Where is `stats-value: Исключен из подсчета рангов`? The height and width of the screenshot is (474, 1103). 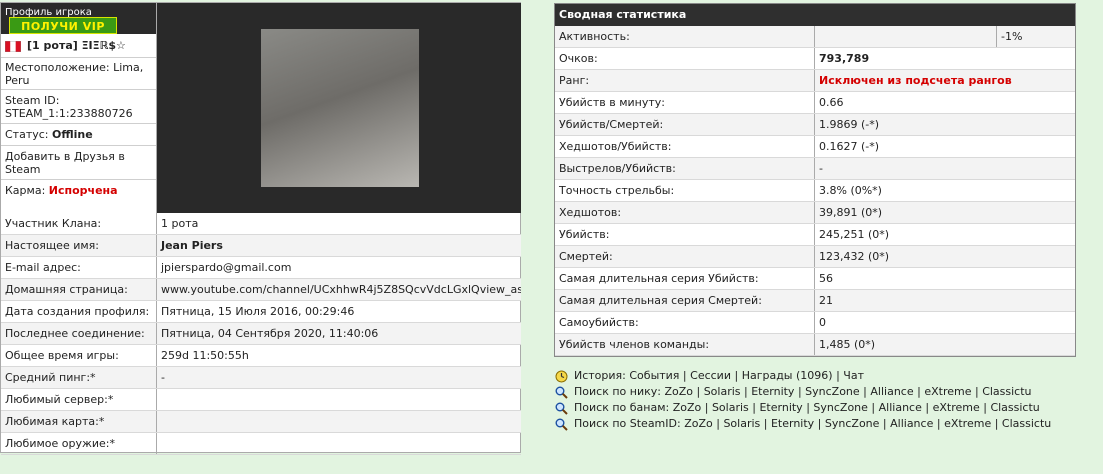 stats-value: Исключен из подсчета рангов is located at coordinates (915, 80).